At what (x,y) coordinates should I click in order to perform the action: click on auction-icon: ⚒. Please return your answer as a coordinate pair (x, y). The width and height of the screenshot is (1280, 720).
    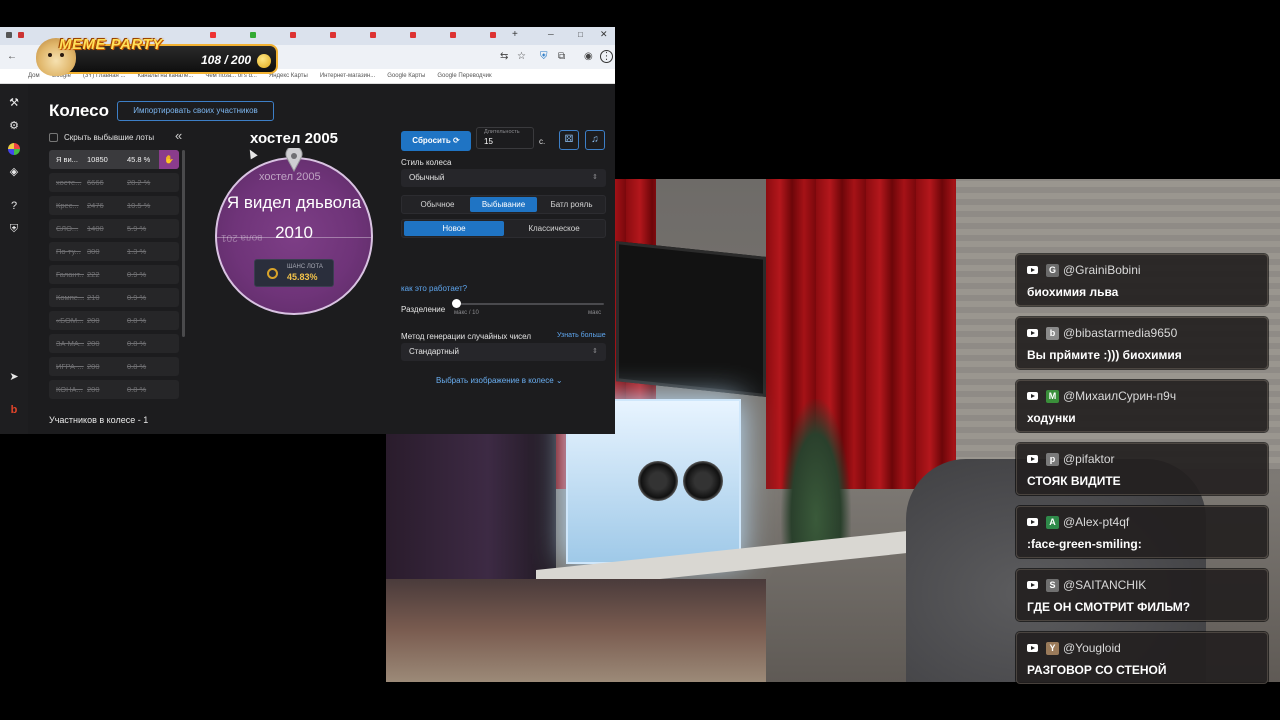
    Looking at the image, I should click on (14, 103).